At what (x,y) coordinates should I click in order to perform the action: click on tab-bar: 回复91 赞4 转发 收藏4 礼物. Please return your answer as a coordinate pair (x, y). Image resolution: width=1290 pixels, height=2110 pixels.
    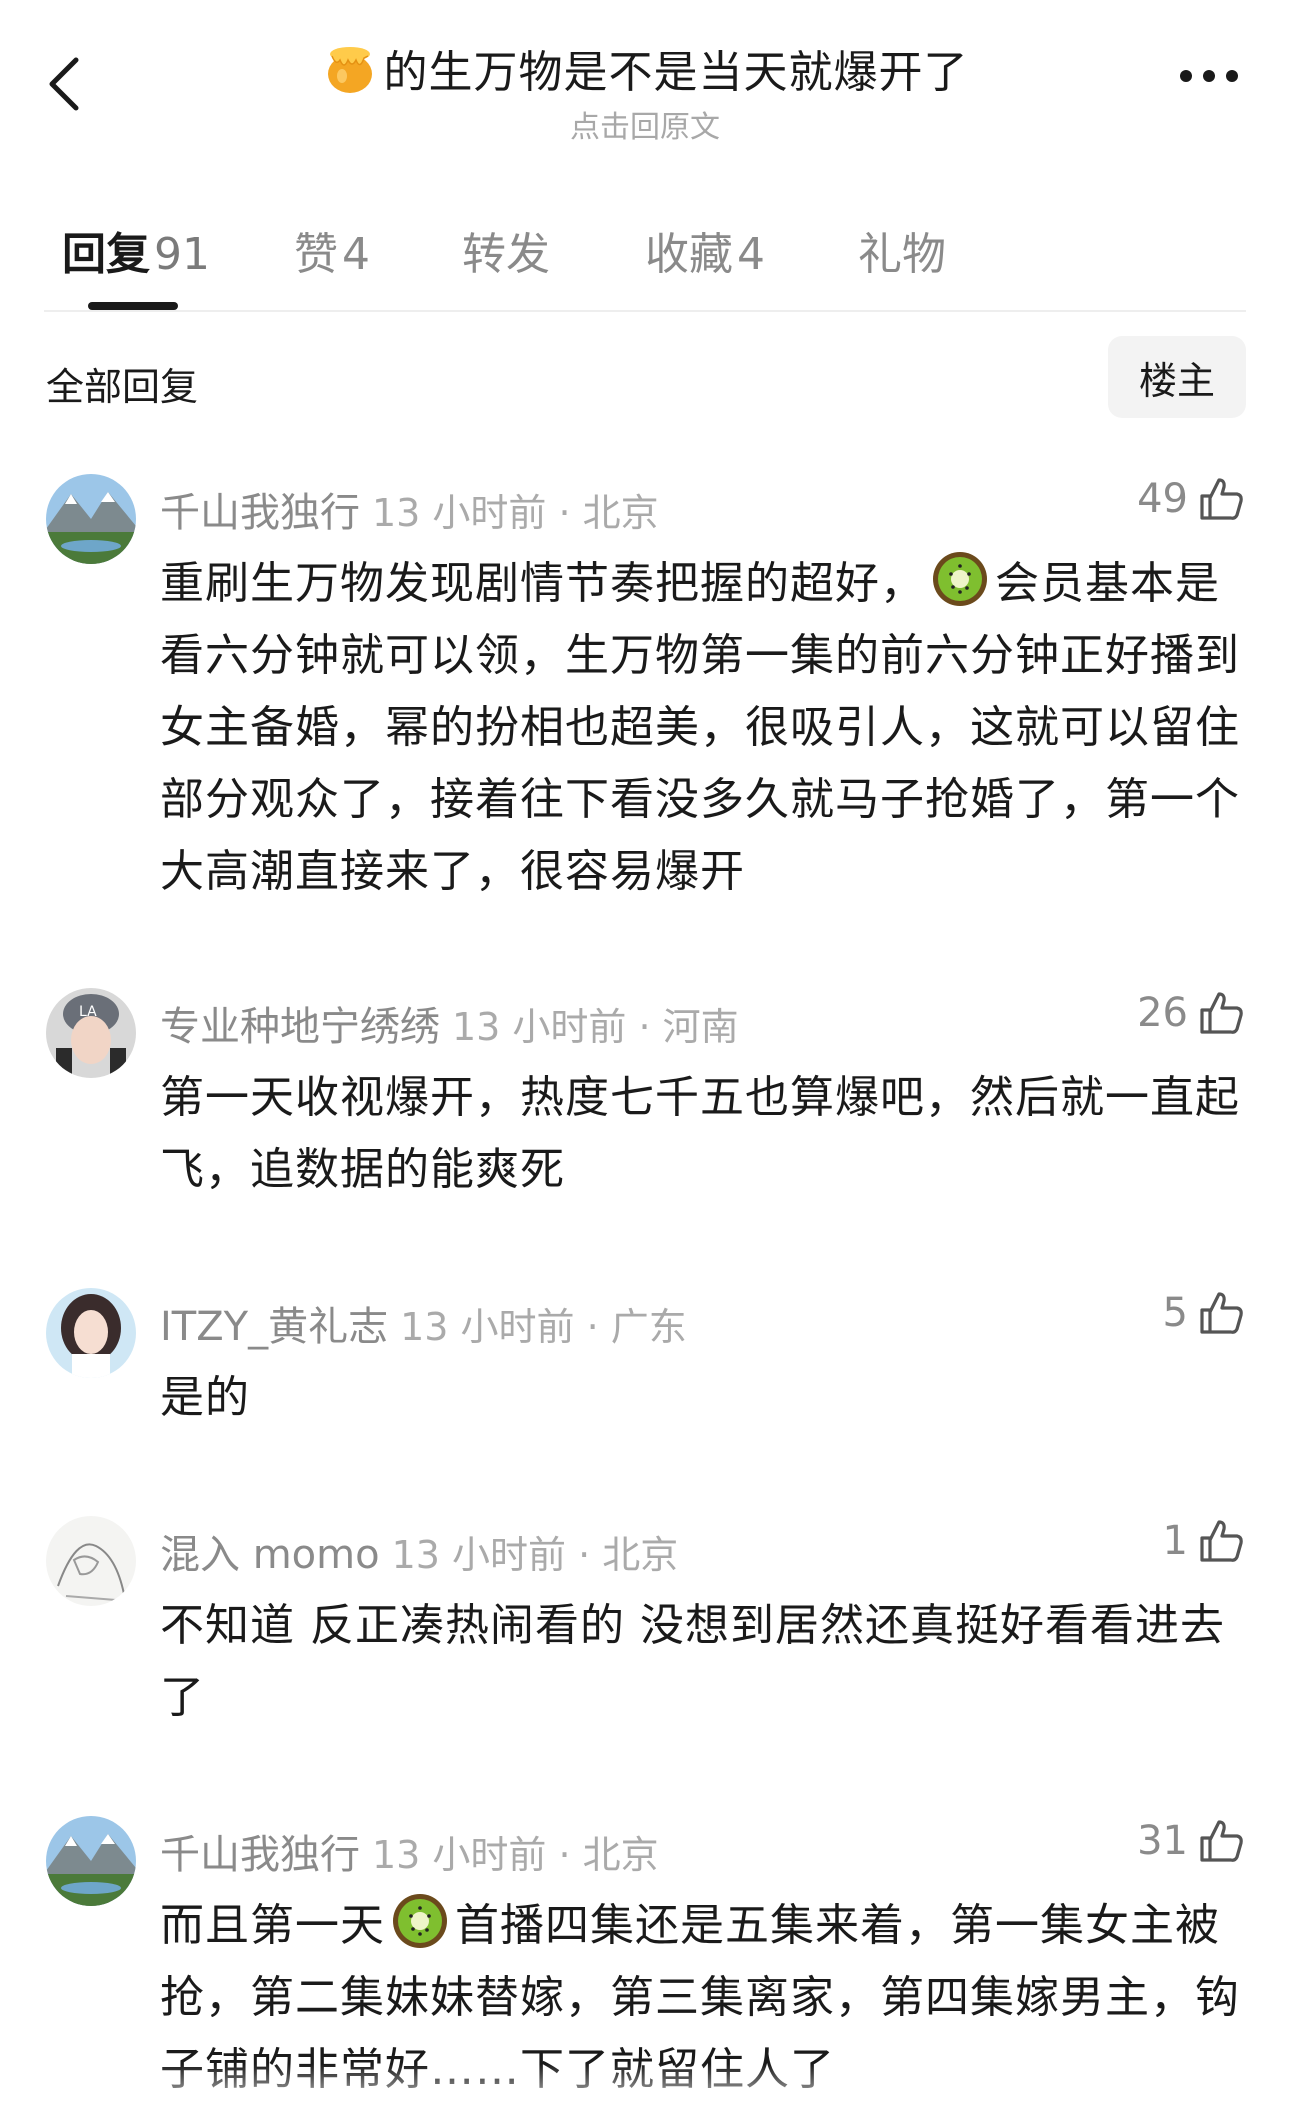
    Looking at the image, I should click on (656, 253).